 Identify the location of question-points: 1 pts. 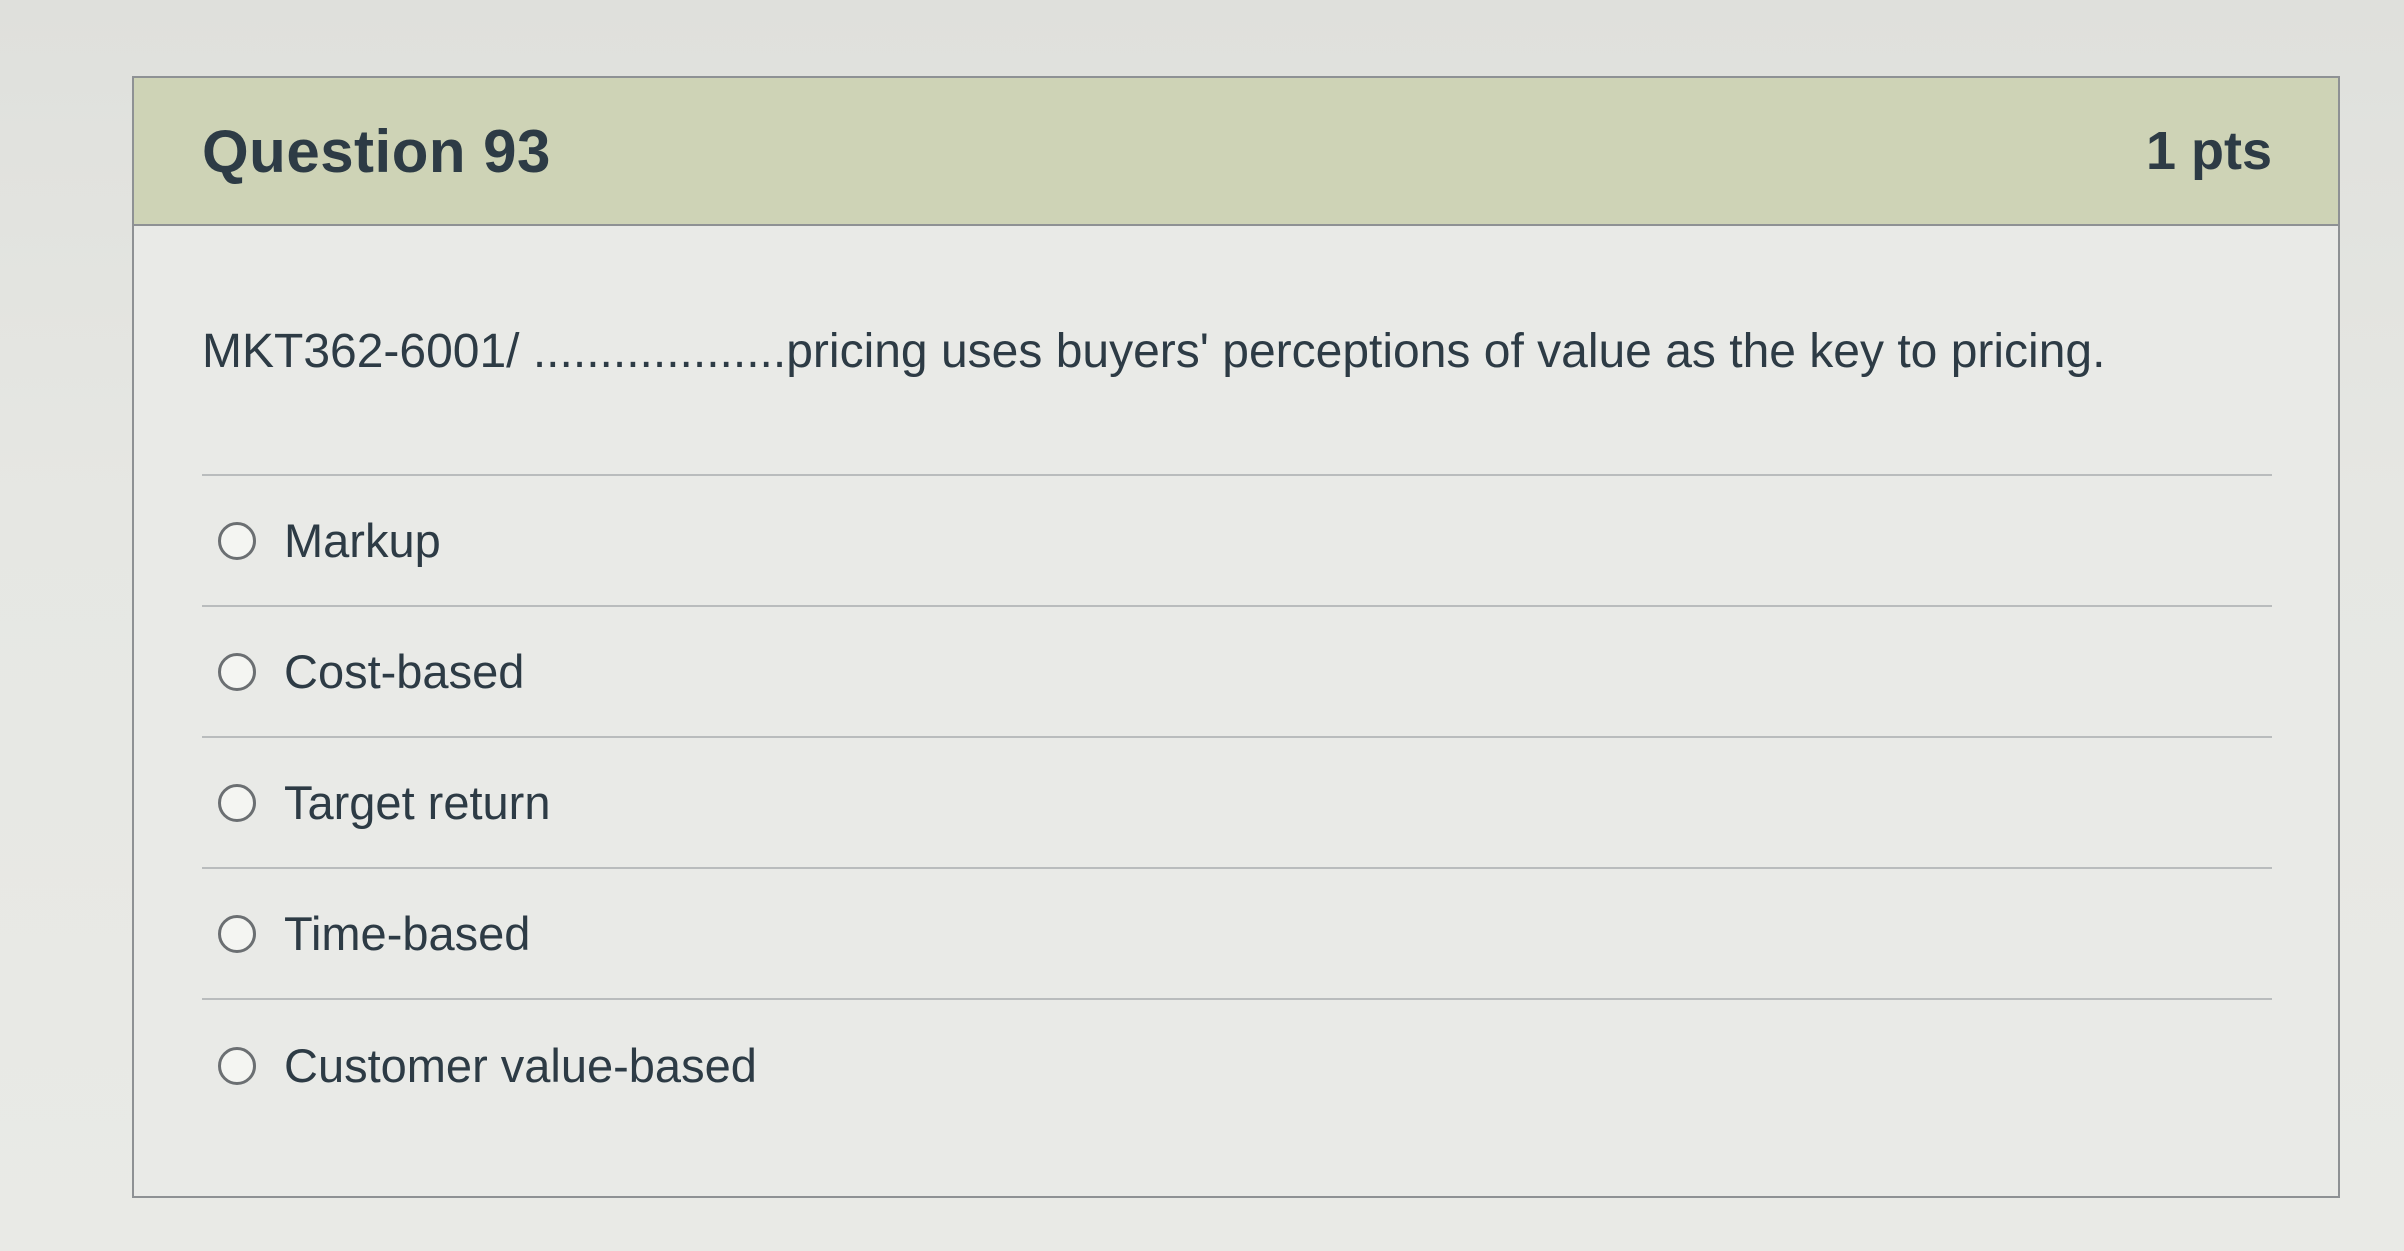
(2208, 151).